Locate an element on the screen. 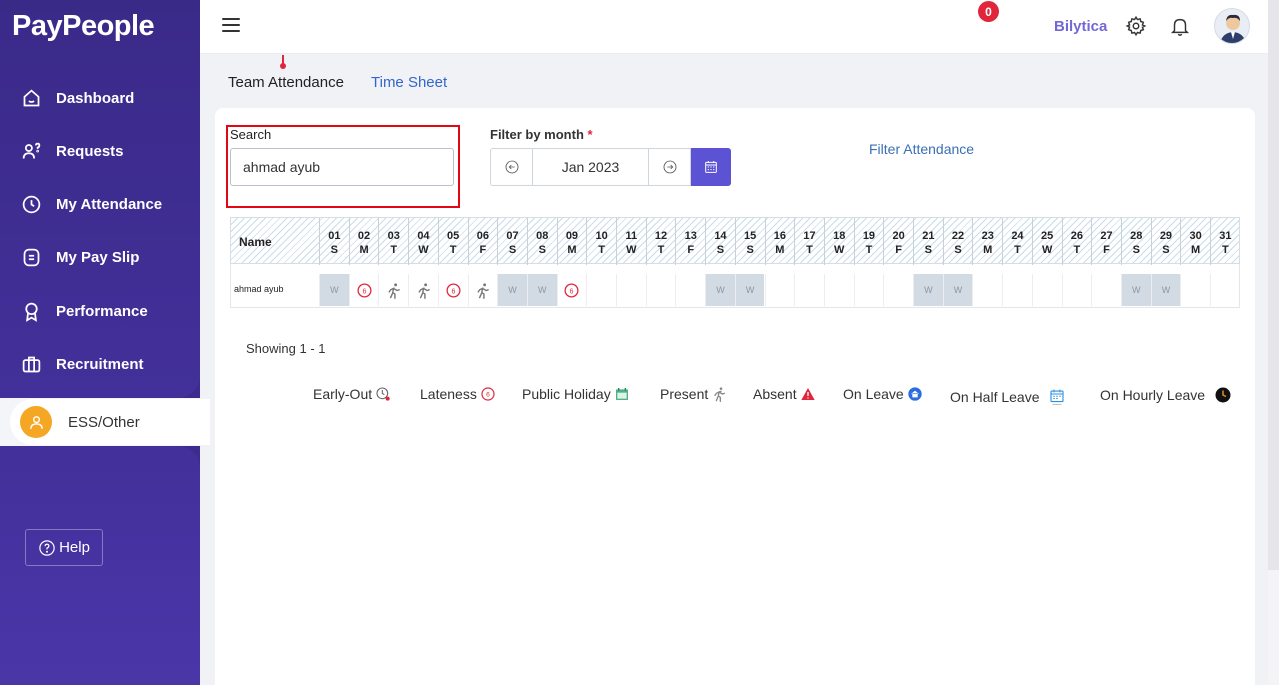 This screenshot has height=685, width=1279. avatar is located at coordinates (1232, 26).